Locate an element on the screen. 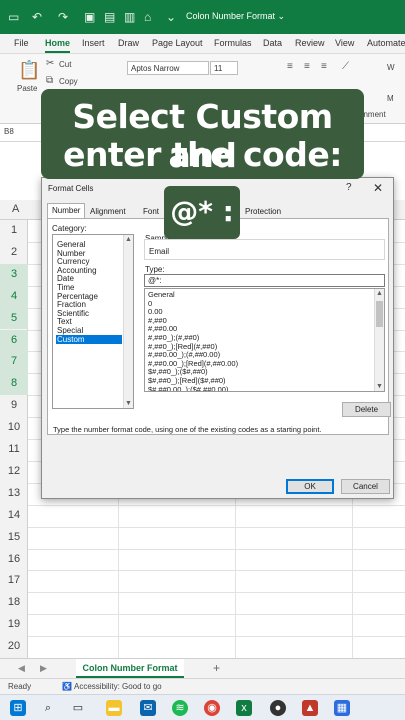  tab-insert: Insert is located at coordinates (93, 43).